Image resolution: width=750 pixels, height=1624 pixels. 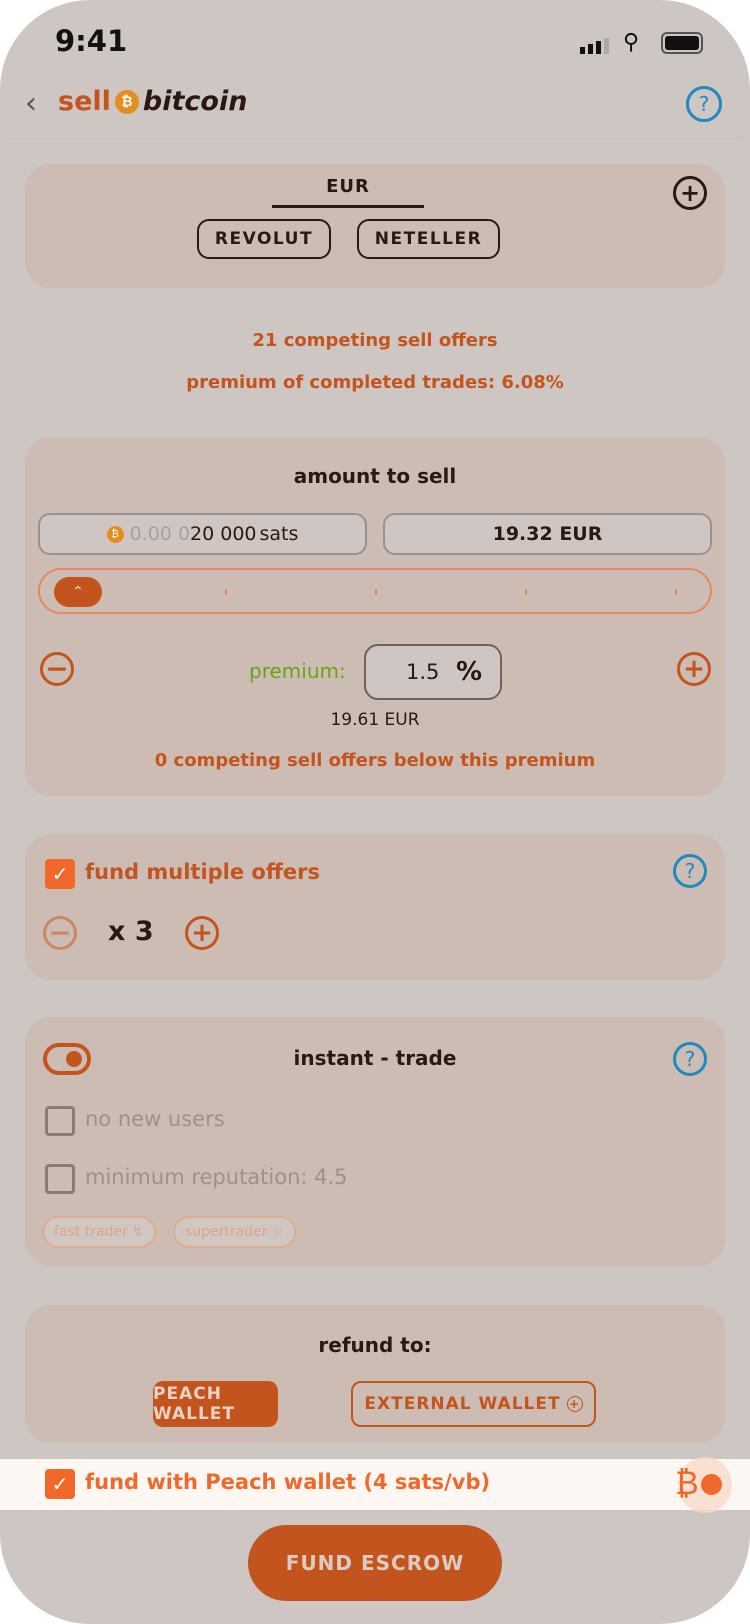 What do you see at coordinates (288, 1482) in the screenshot?
I see `fund-with-peach-label: fund with Peach wallet (4 sats/vb)` at bounding box center [288, 1482].